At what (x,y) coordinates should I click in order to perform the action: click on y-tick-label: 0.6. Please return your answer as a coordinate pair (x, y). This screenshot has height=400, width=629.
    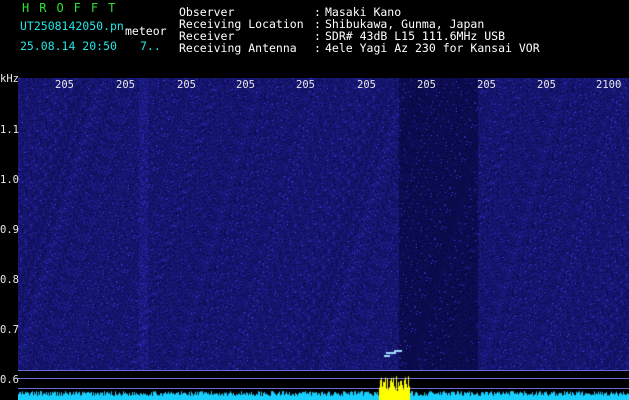
    Looking at the image, I should click on (9, 380).